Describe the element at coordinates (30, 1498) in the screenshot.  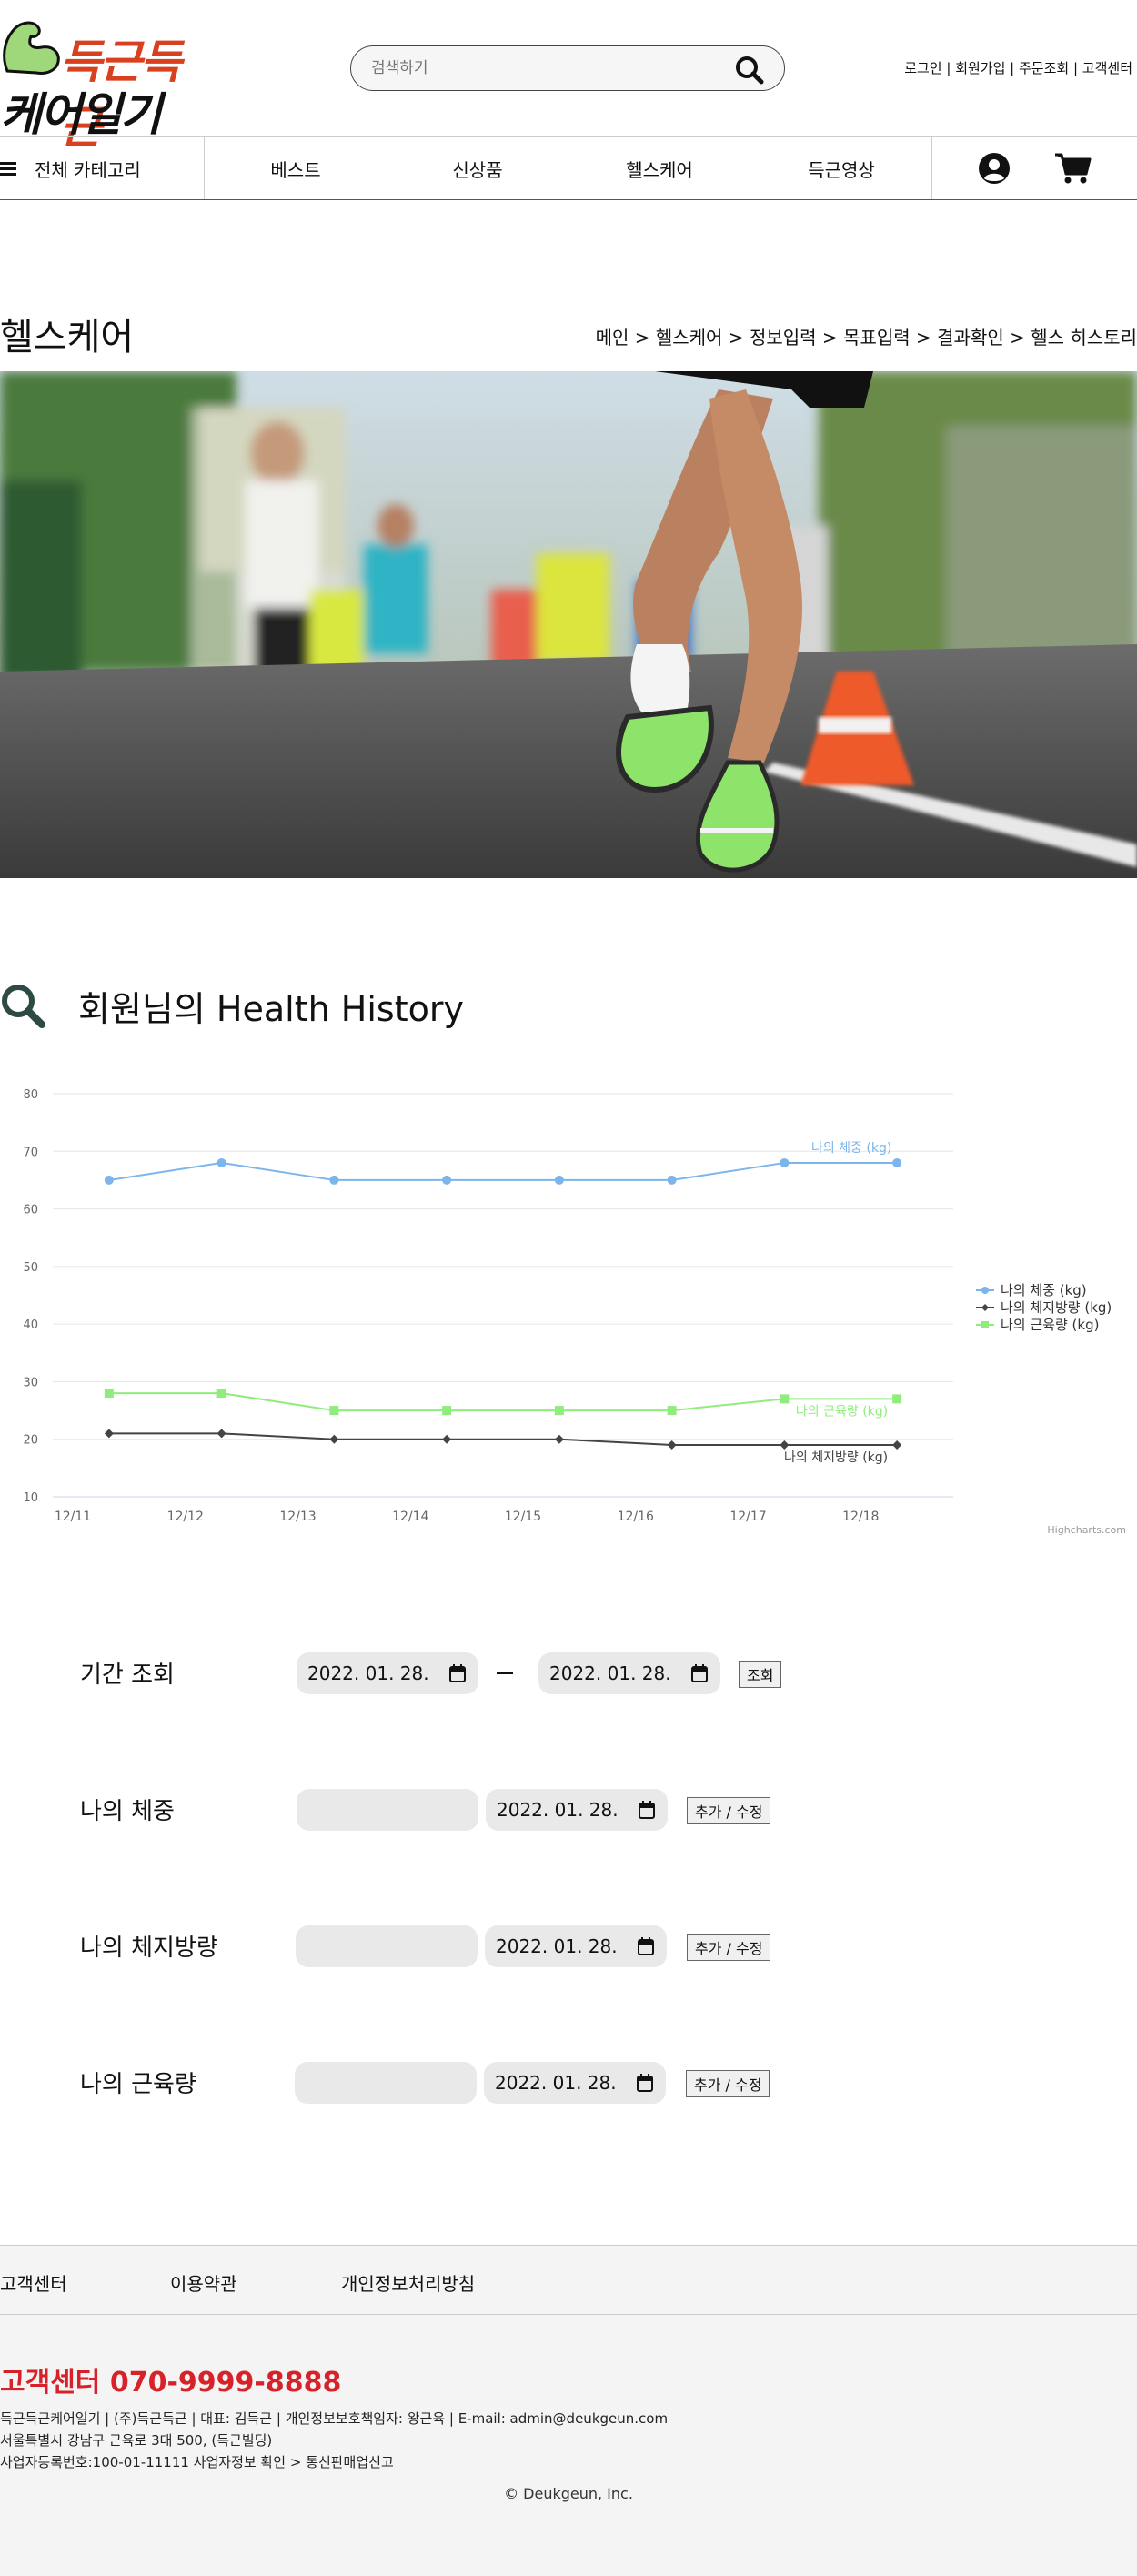
I see `y-tick-label: 10` at that location.